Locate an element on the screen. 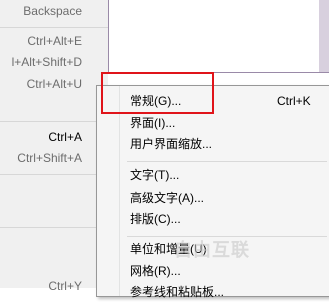  menu-shortcut: Ctrl+Alt+E is located at coordinates (54, 41).